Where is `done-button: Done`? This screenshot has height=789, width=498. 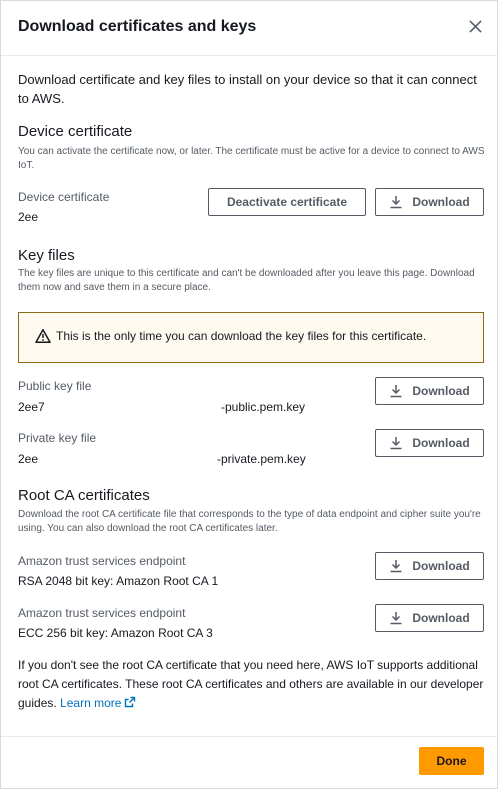
done-button: Done is located at coordinates (451, 761).